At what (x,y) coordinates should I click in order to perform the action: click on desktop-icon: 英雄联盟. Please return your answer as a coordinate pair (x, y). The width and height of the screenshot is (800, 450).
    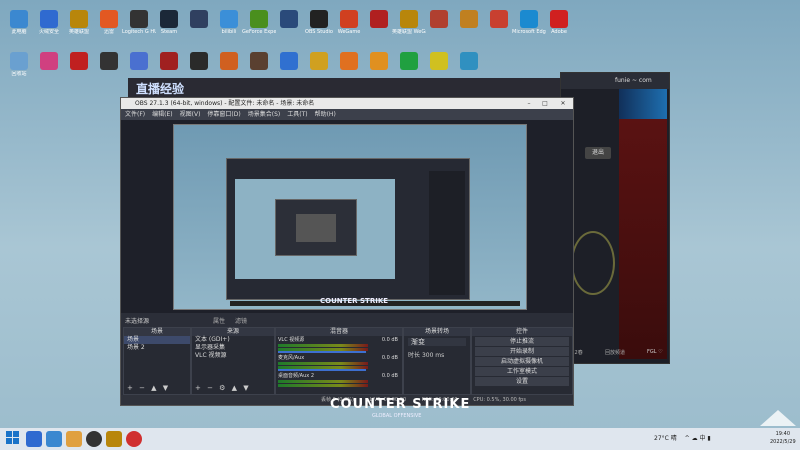
    Looking at the image, I should click on (79, 22).